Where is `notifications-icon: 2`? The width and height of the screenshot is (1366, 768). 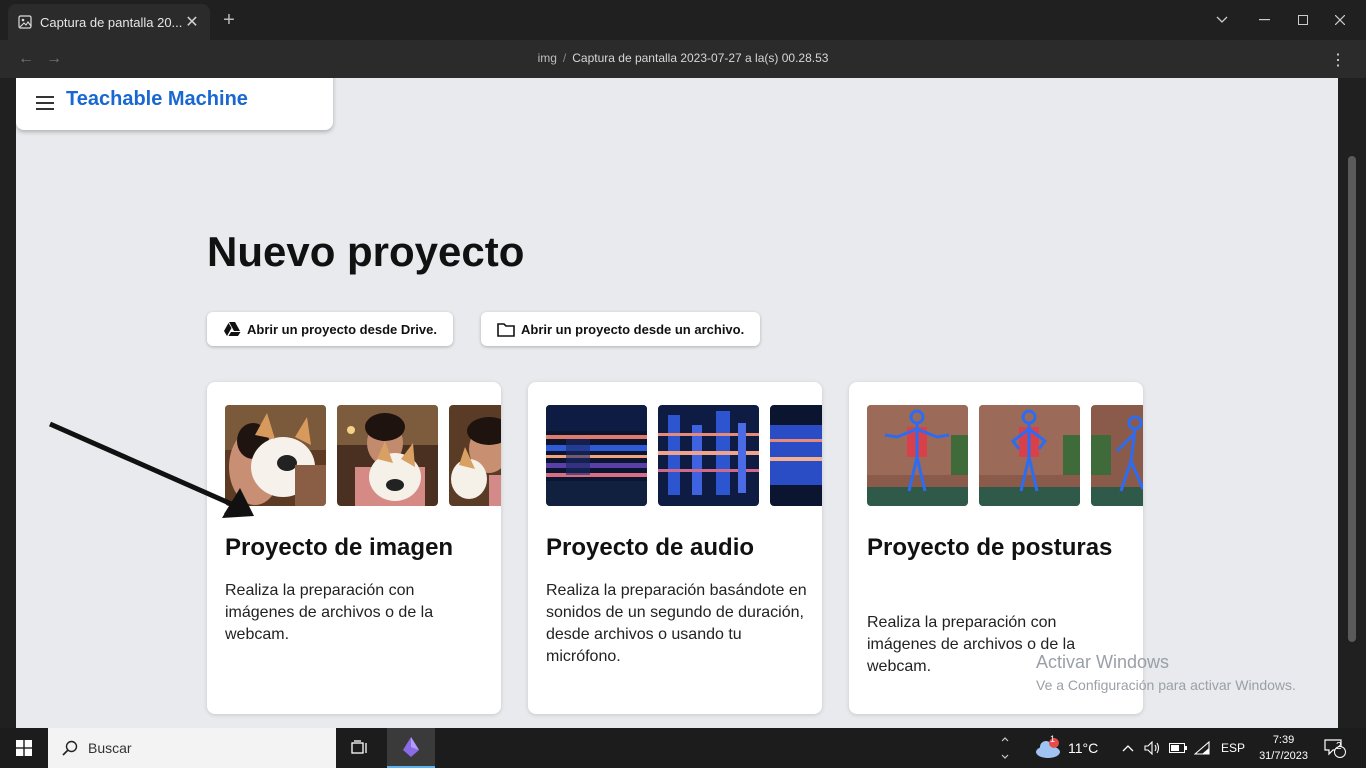
notifications-icon: 2 is located at coordinates (1335, 748).